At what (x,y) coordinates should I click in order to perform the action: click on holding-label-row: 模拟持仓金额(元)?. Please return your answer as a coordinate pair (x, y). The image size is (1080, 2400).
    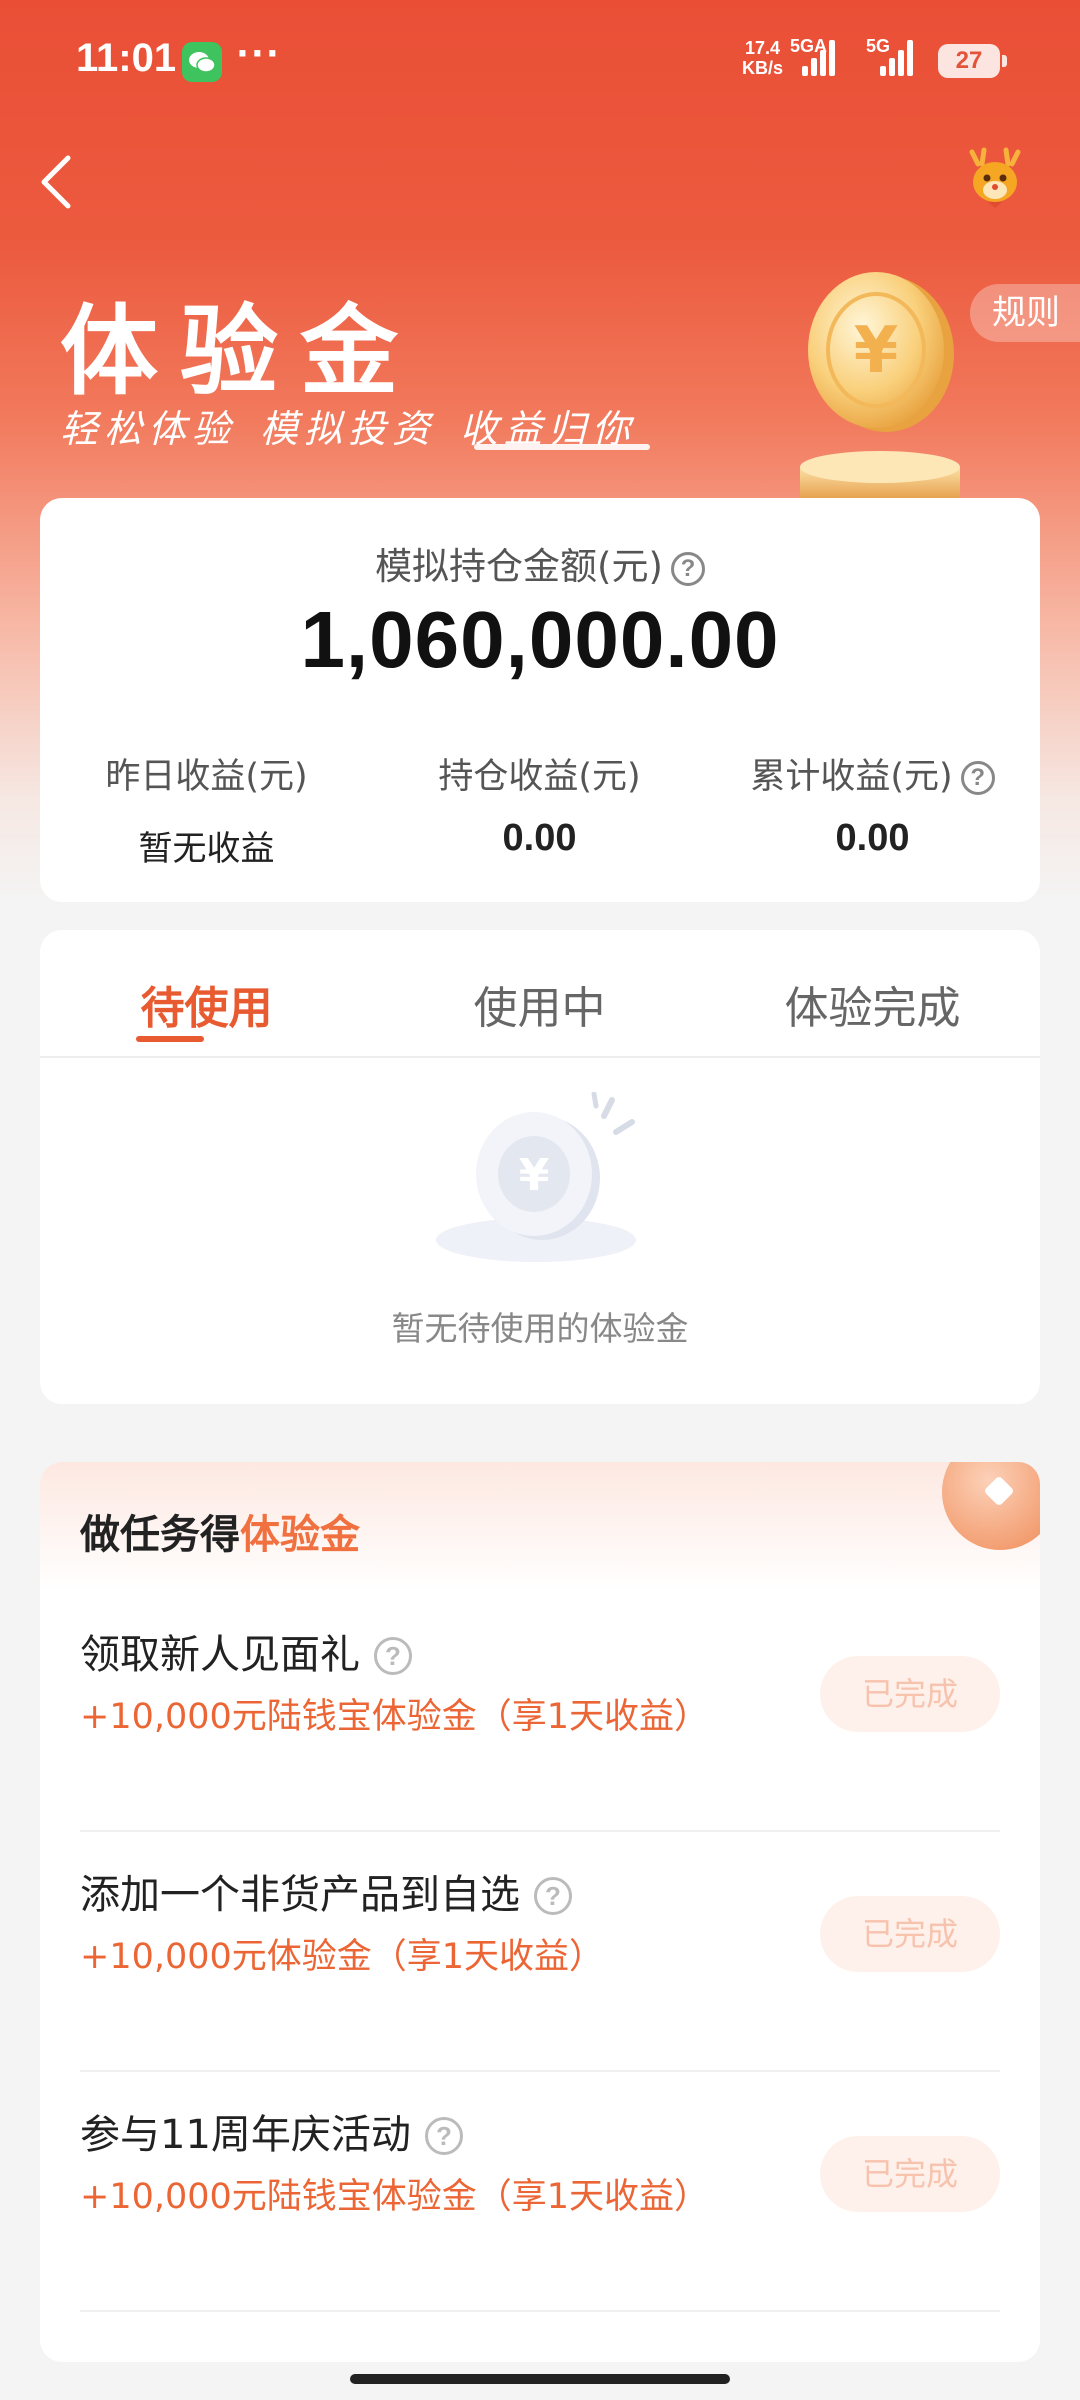
    Looking at the image, I should click on (540, 563).